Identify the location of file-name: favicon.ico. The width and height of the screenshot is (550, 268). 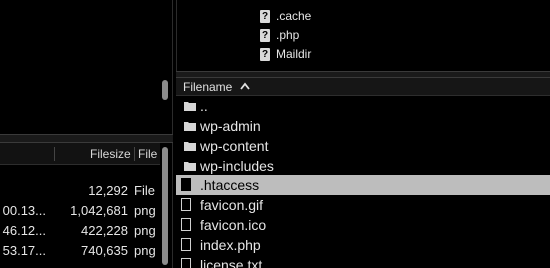
(233, 225).